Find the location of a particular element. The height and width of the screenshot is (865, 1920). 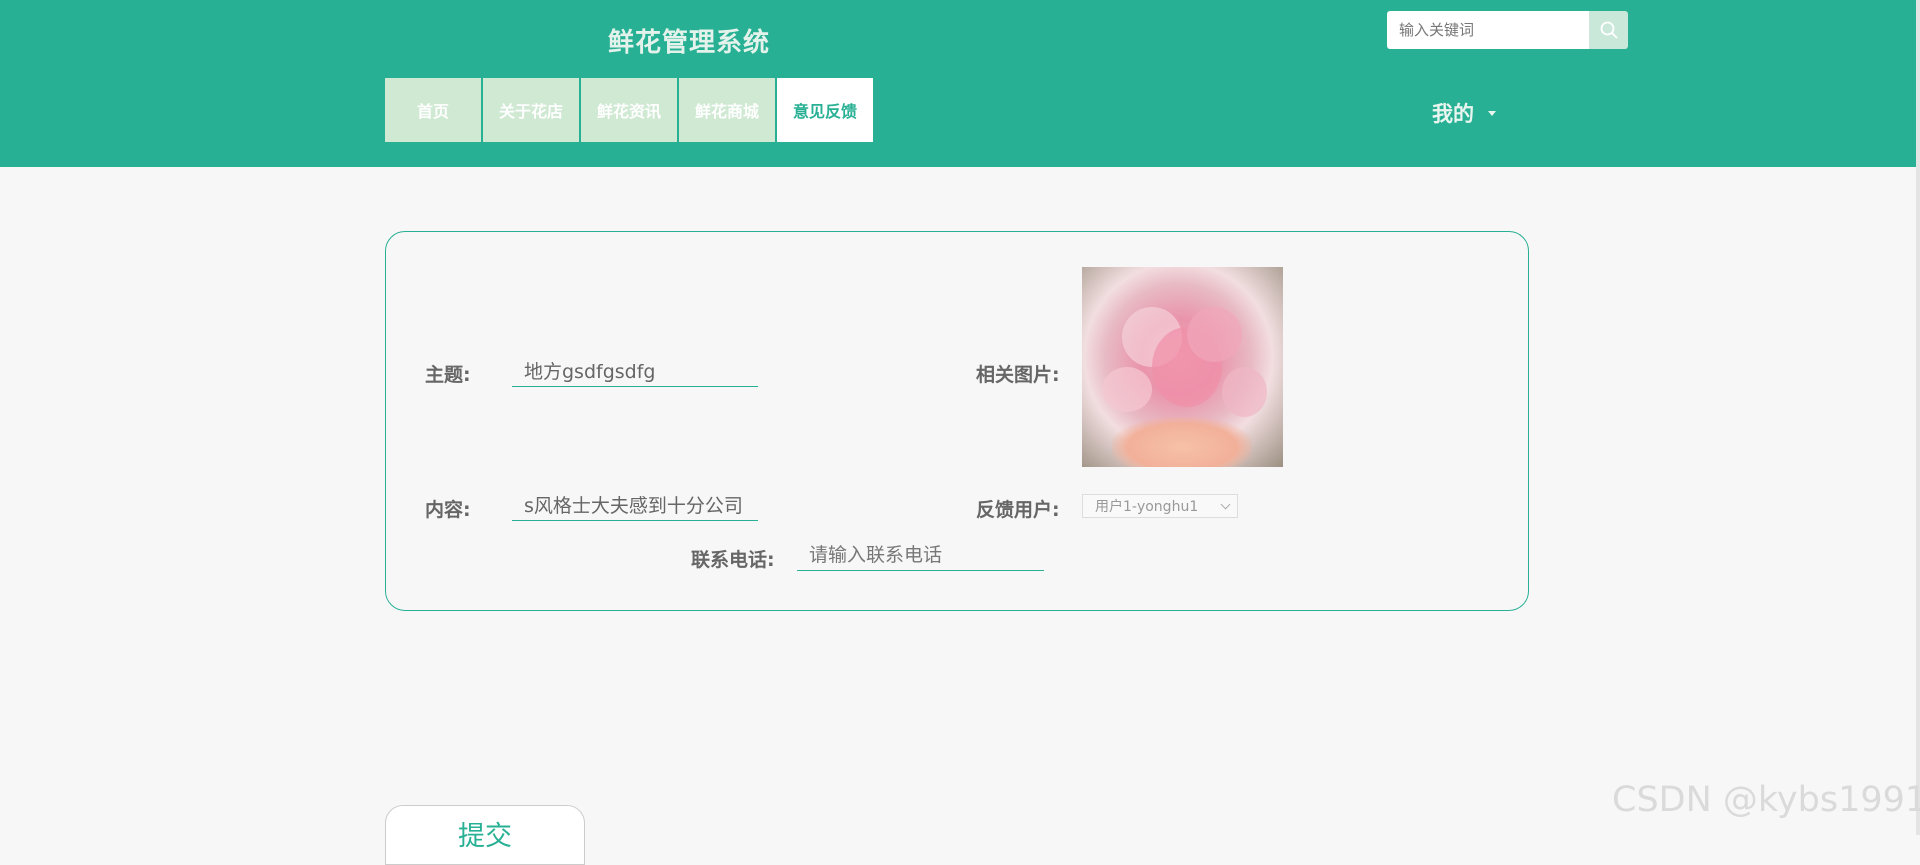

phone-field is located at coordinates (920, 555).